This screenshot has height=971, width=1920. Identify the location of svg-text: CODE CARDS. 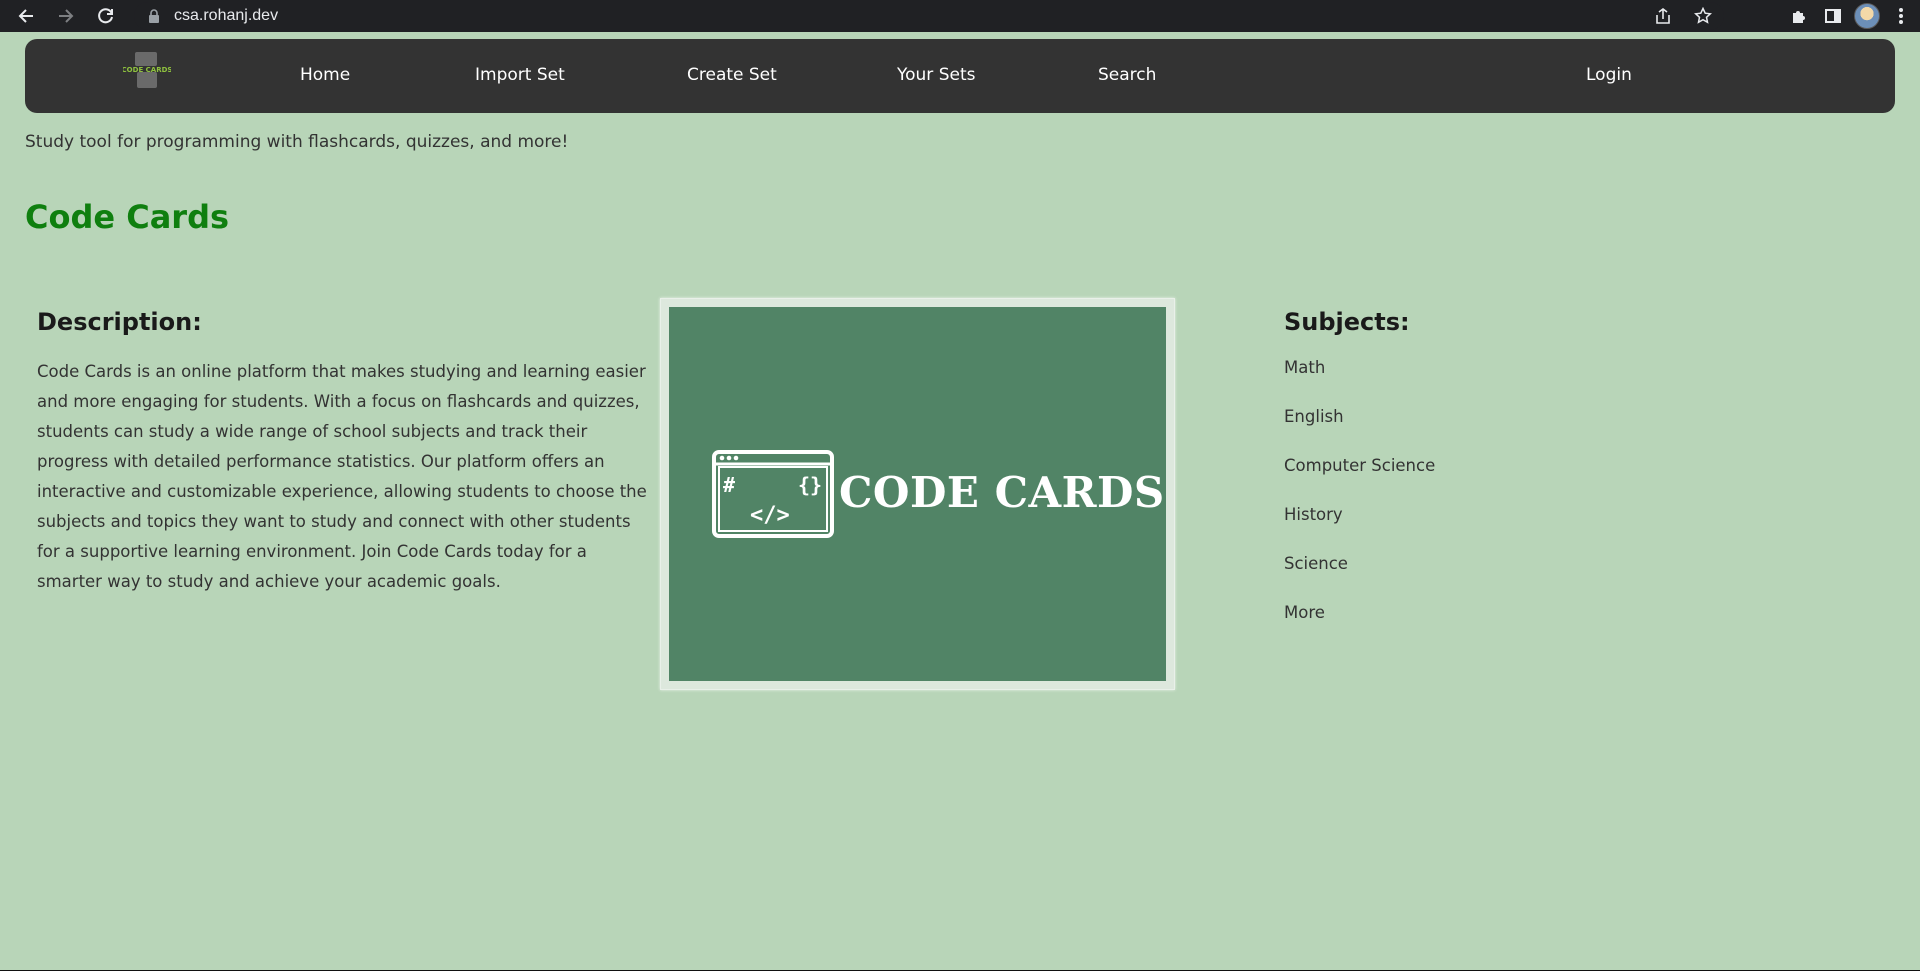
(147, 70).